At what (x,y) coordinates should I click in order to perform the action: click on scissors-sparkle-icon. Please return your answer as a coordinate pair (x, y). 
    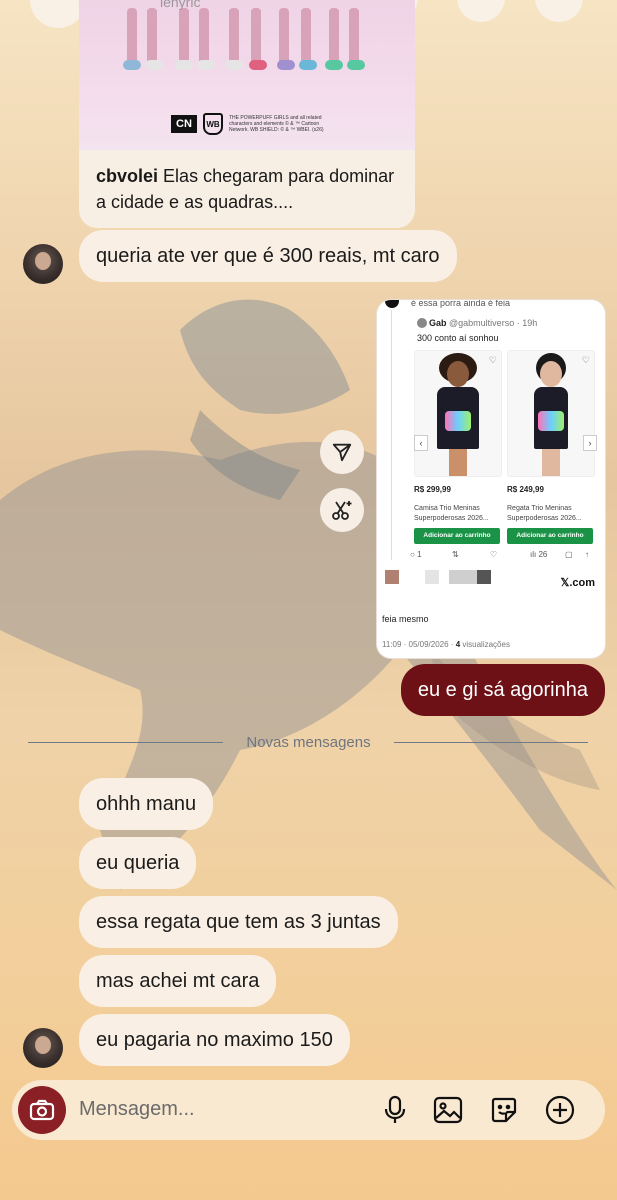
    Looking at the image, I should click on (342, 510).